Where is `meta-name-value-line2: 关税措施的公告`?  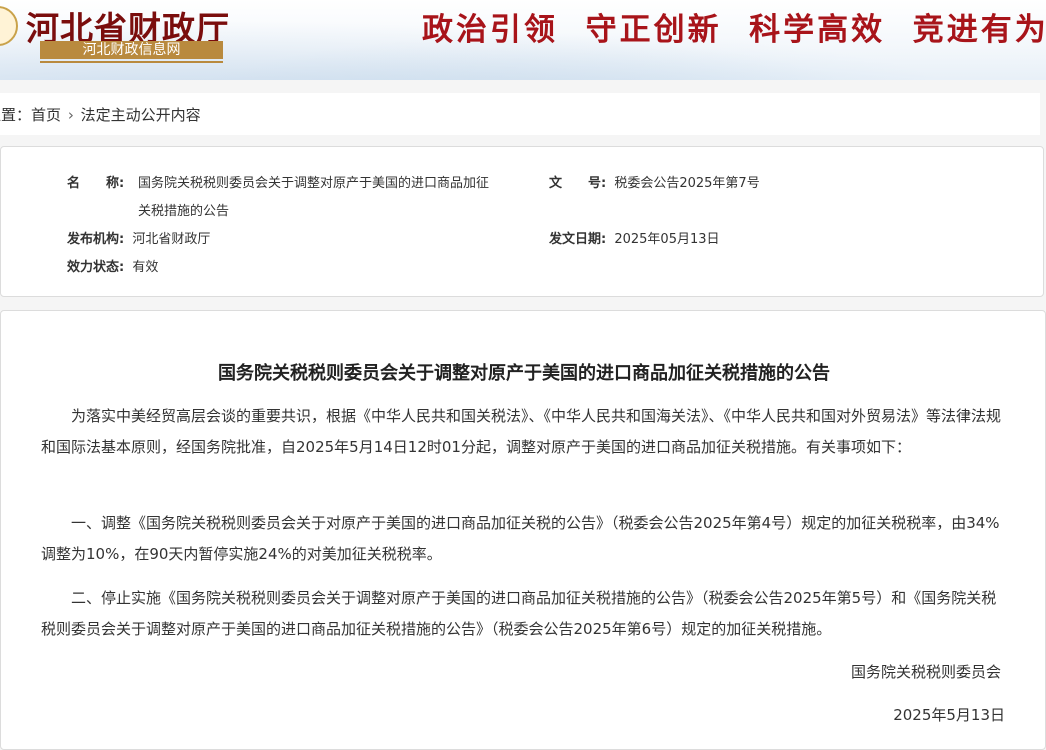 meta-name-value-line2: 关税措施的公告 is located at coordinates (183, 209).